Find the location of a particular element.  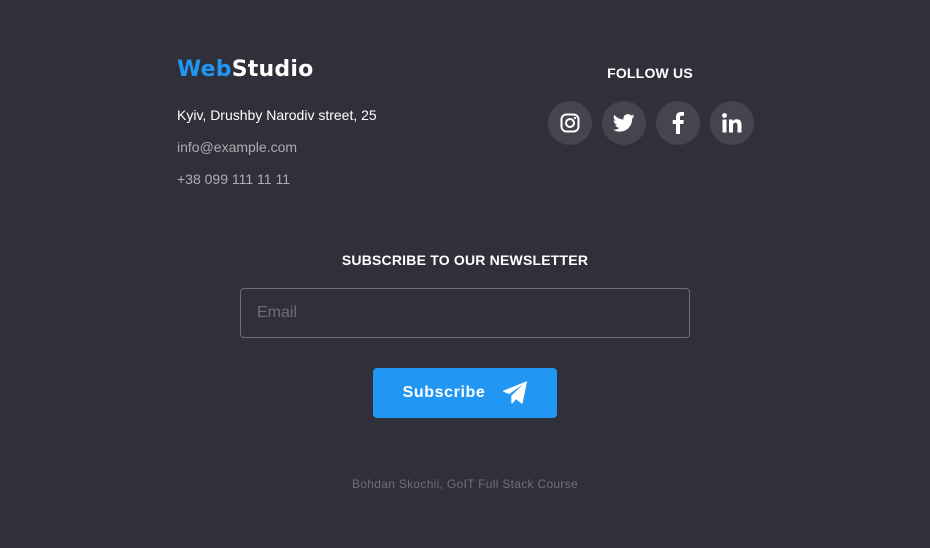

logo-web: Web is located at coordinates (204, 69).